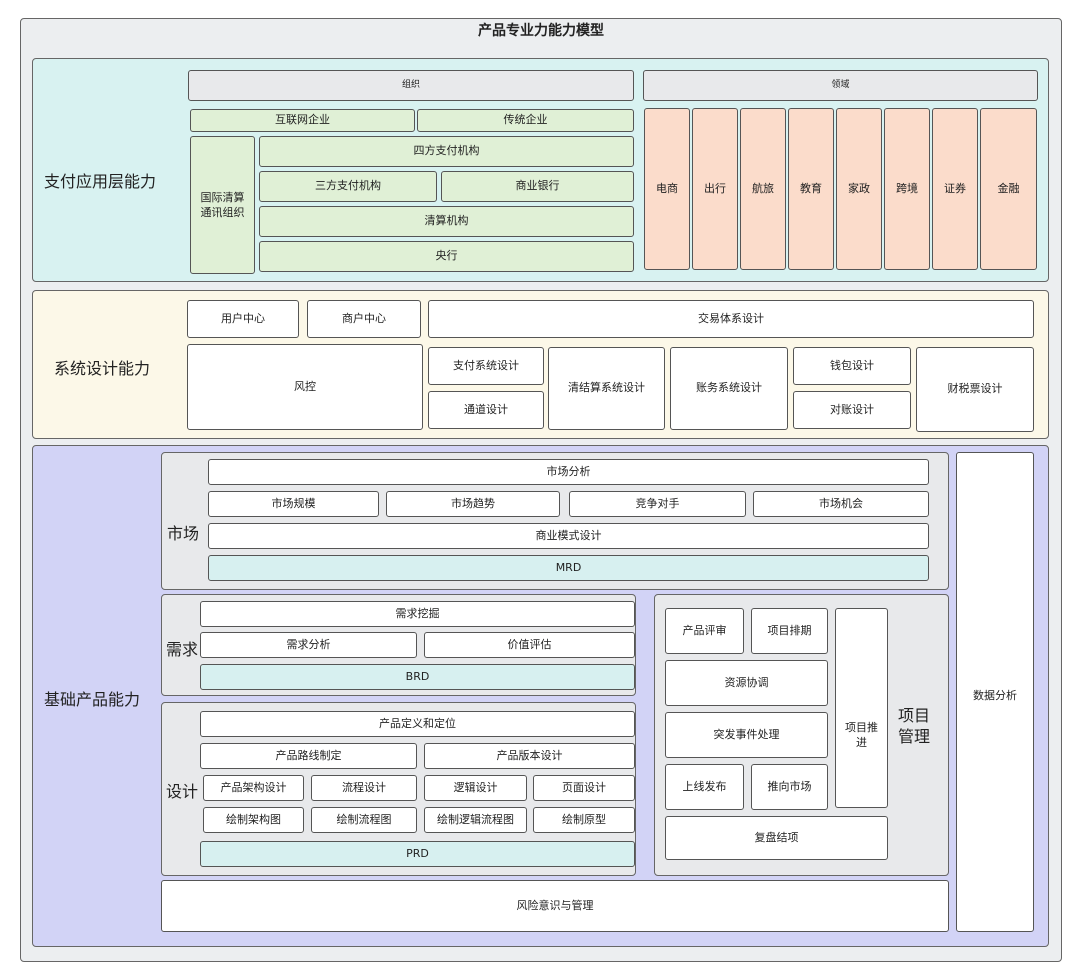  Describe the element at coordinates (364, 788) in the screenshot. I see `flow-design: 流程设计` at that location.